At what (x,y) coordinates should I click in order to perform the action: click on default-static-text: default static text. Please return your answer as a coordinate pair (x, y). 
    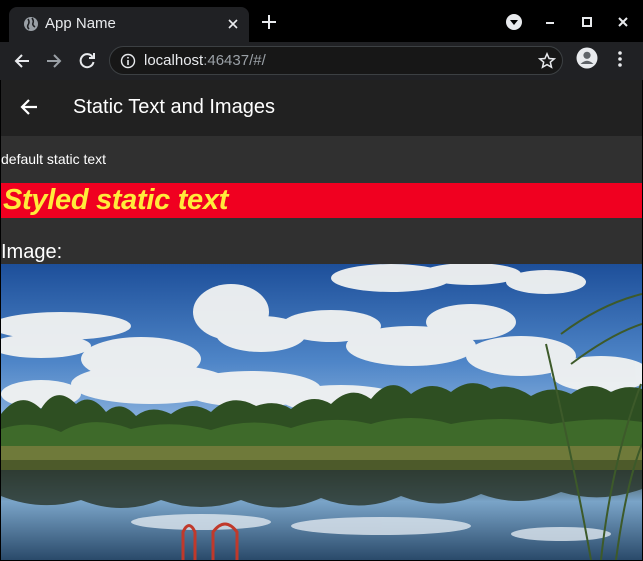
    Looking at the image, I should click on (54, 159).